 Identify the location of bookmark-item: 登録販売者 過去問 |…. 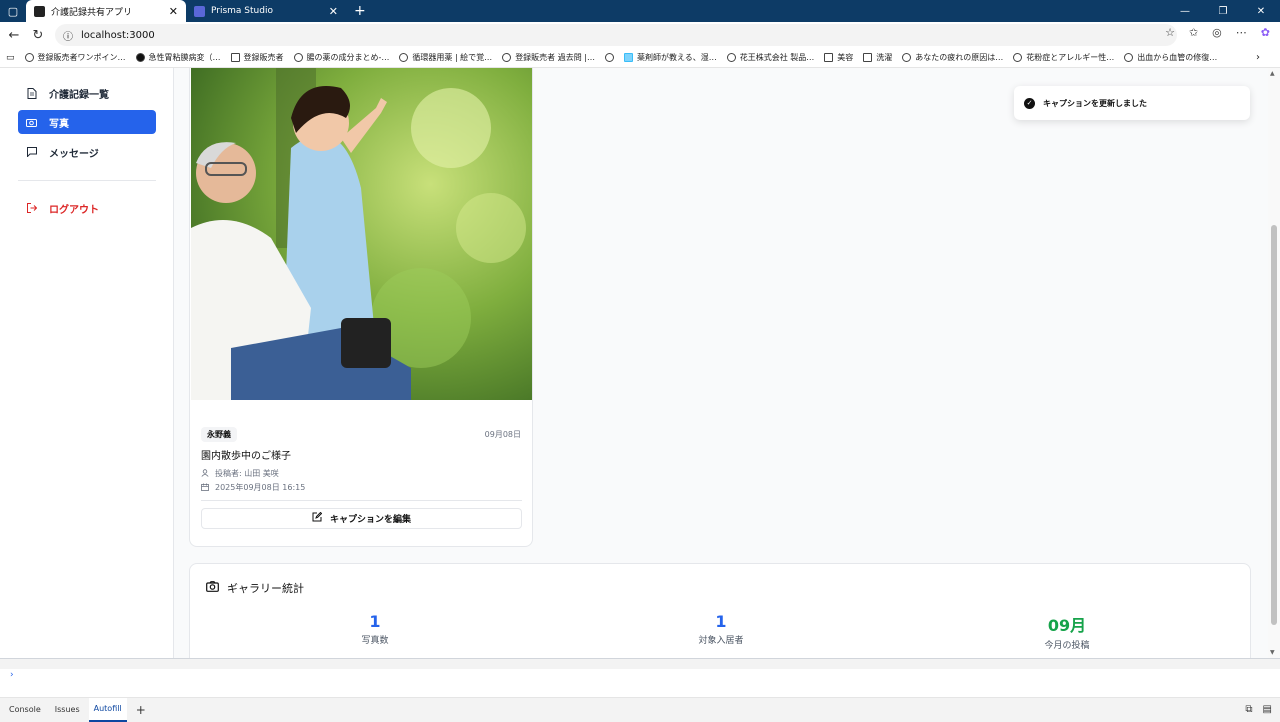
(548, 57).